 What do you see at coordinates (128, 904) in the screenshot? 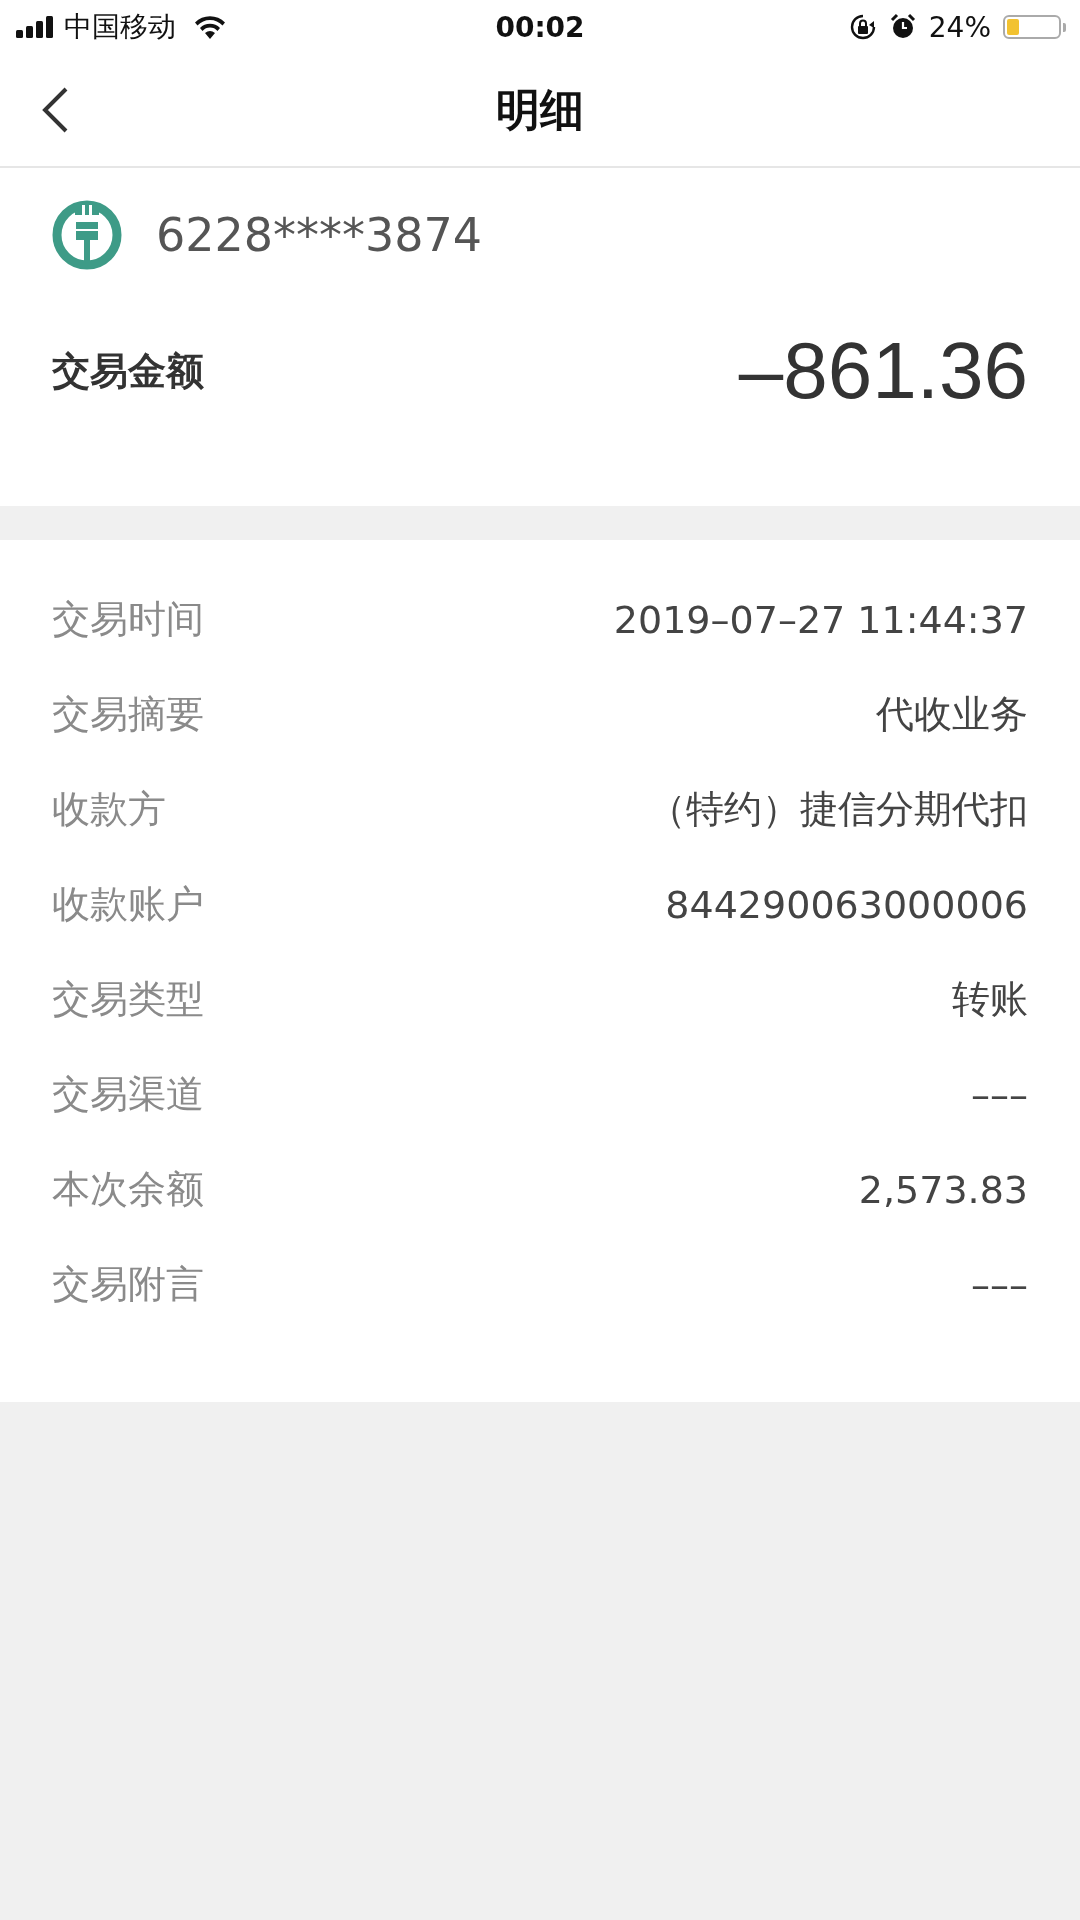
I see `detail-label: 收款账户` at bounding box center [128, 904].